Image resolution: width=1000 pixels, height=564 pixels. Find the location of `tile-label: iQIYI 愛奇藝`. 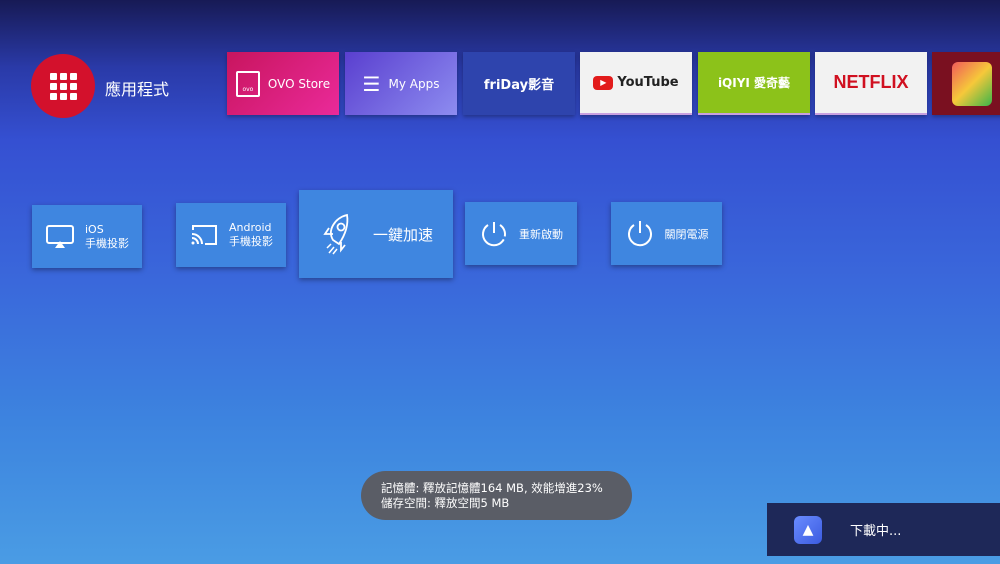

tile-label: iQIYI 愛奇藝 is located at coordinates (754, 83).